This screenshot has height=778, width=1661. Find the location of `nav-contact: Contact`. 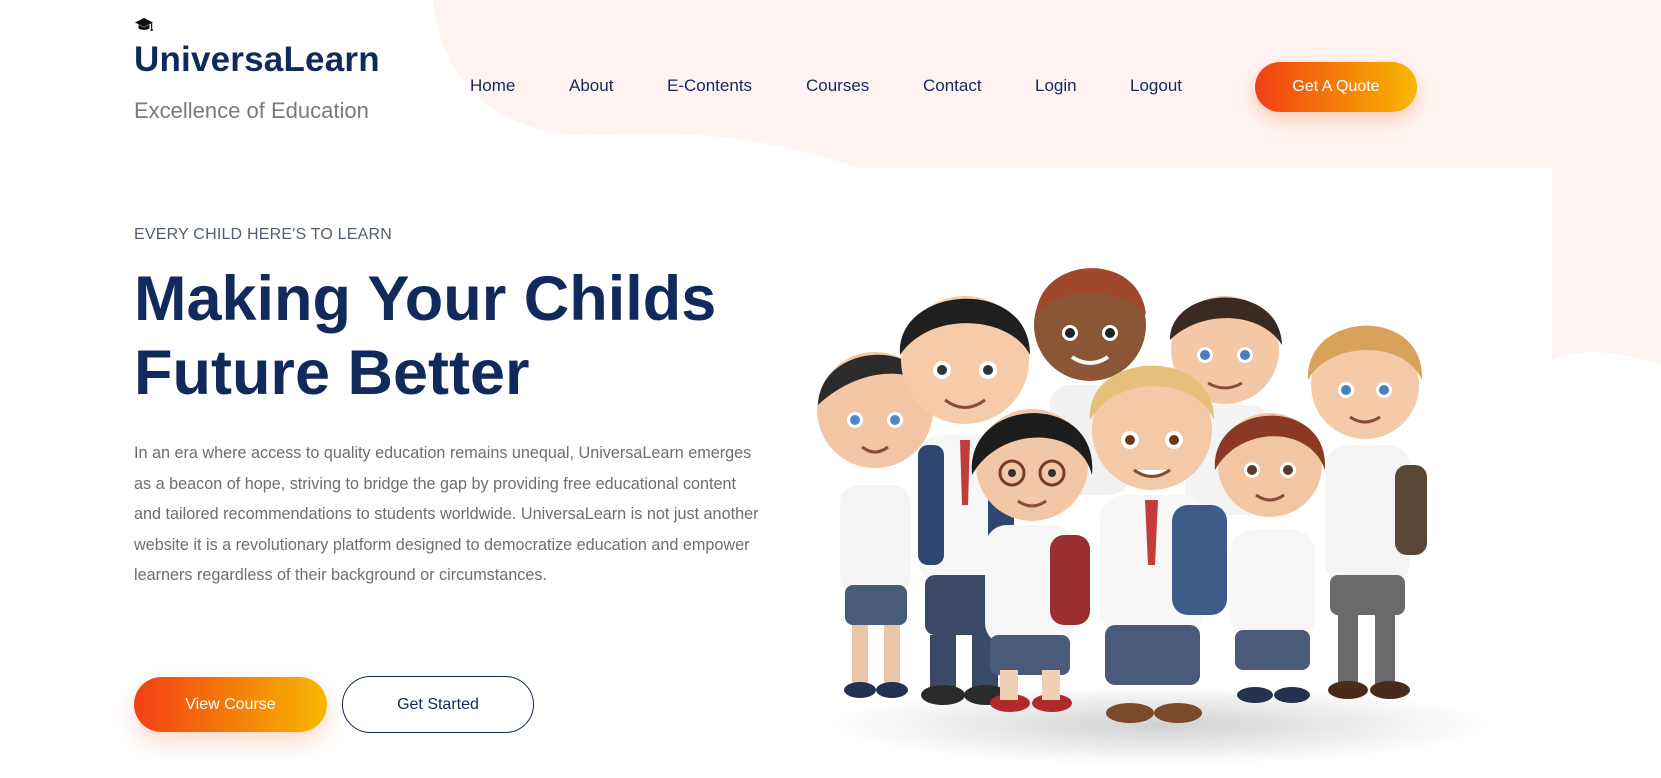

nav-contact: Contact is located at coordinates (952, 86).